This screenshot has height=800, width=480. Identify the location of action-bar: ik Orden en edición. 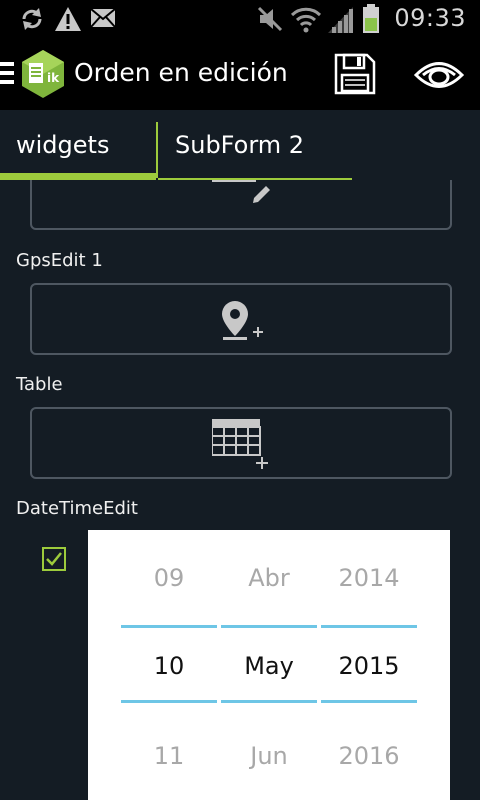
(240, 74).